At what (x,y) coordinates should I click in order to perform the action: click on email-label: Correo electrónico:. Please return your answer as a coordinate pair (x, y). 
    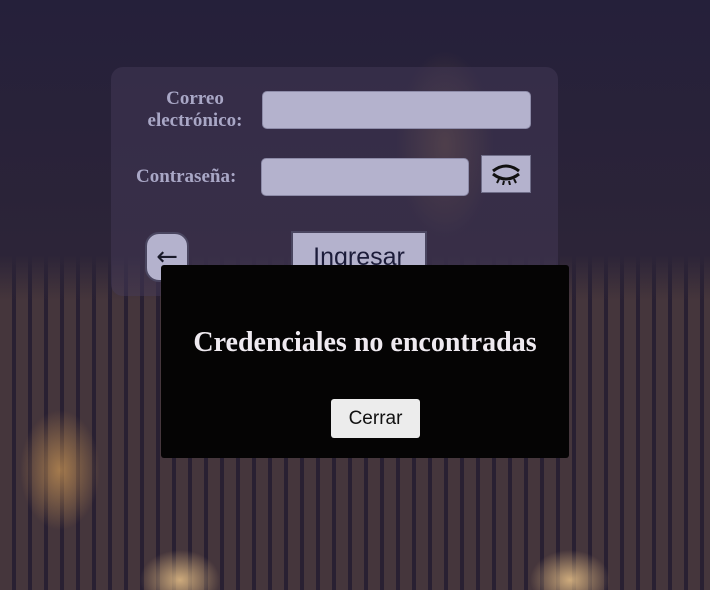
    Looking at the image, I should click on (195, 110).